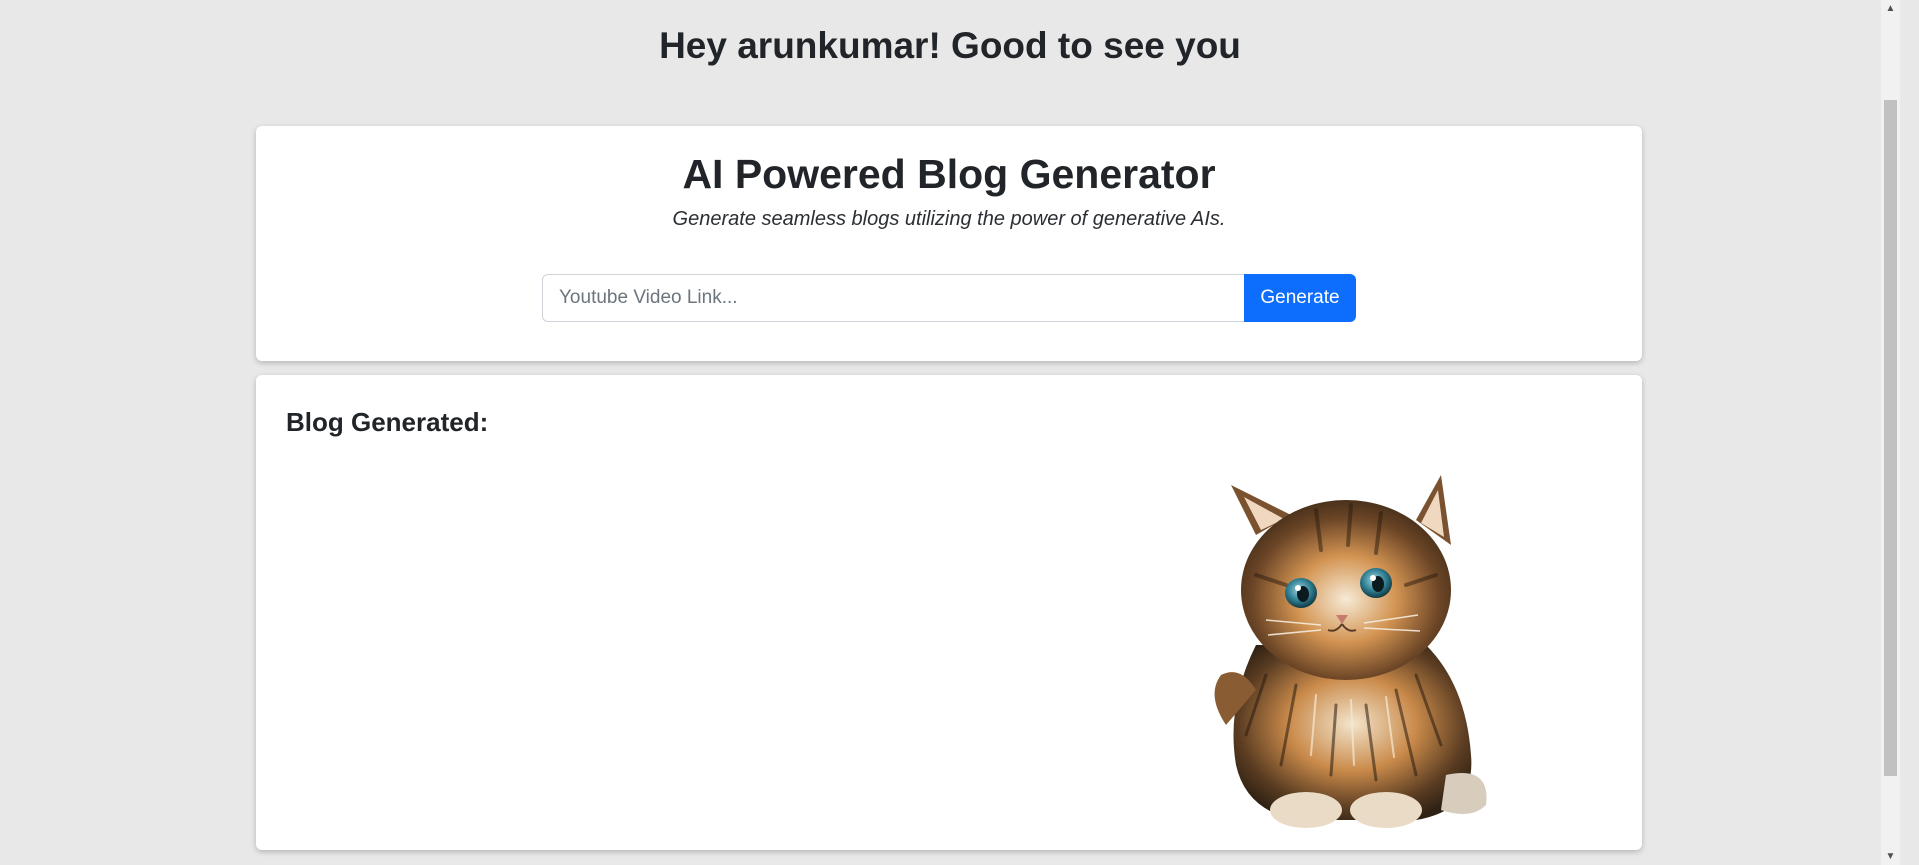 Image resolution: width=1919 pixels, height=865 pixels. What do you see at coordinates (893, 298) in the screenshot?
I see `youtube-link-input` at bounding box center [893, 298].